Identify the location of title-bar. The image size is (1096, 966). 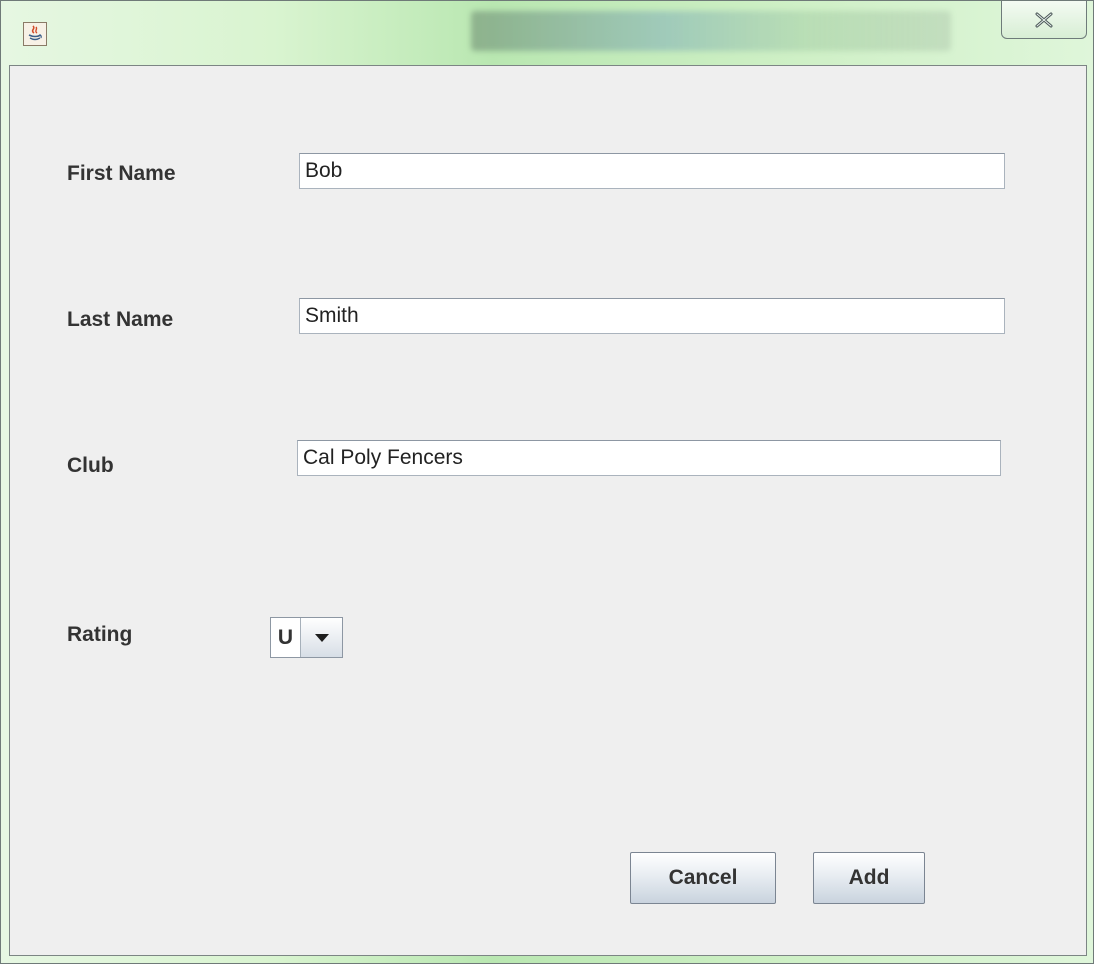
(547, 32).